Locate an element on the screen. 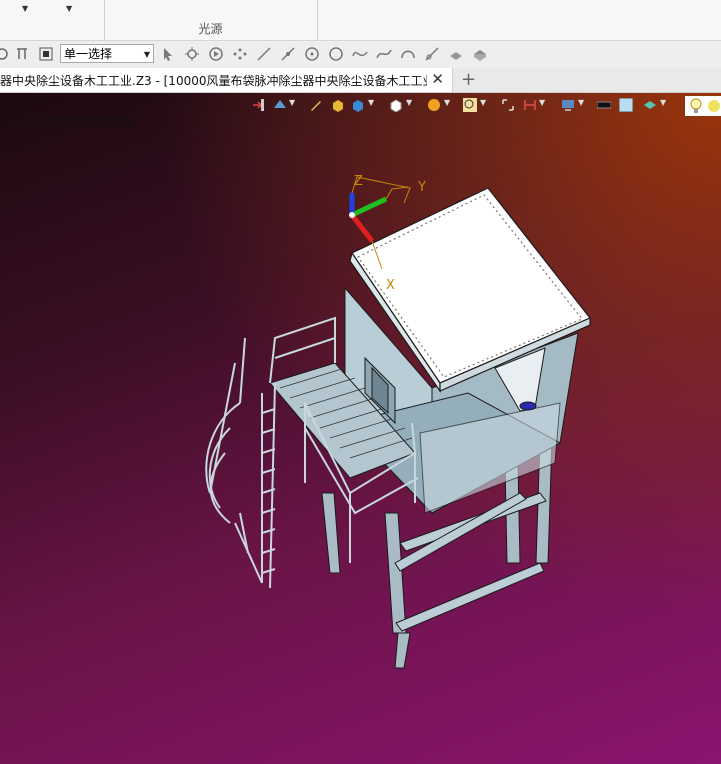 This screenshot has width=721, height=764. filter-icon is located at coordinates (22, 54).